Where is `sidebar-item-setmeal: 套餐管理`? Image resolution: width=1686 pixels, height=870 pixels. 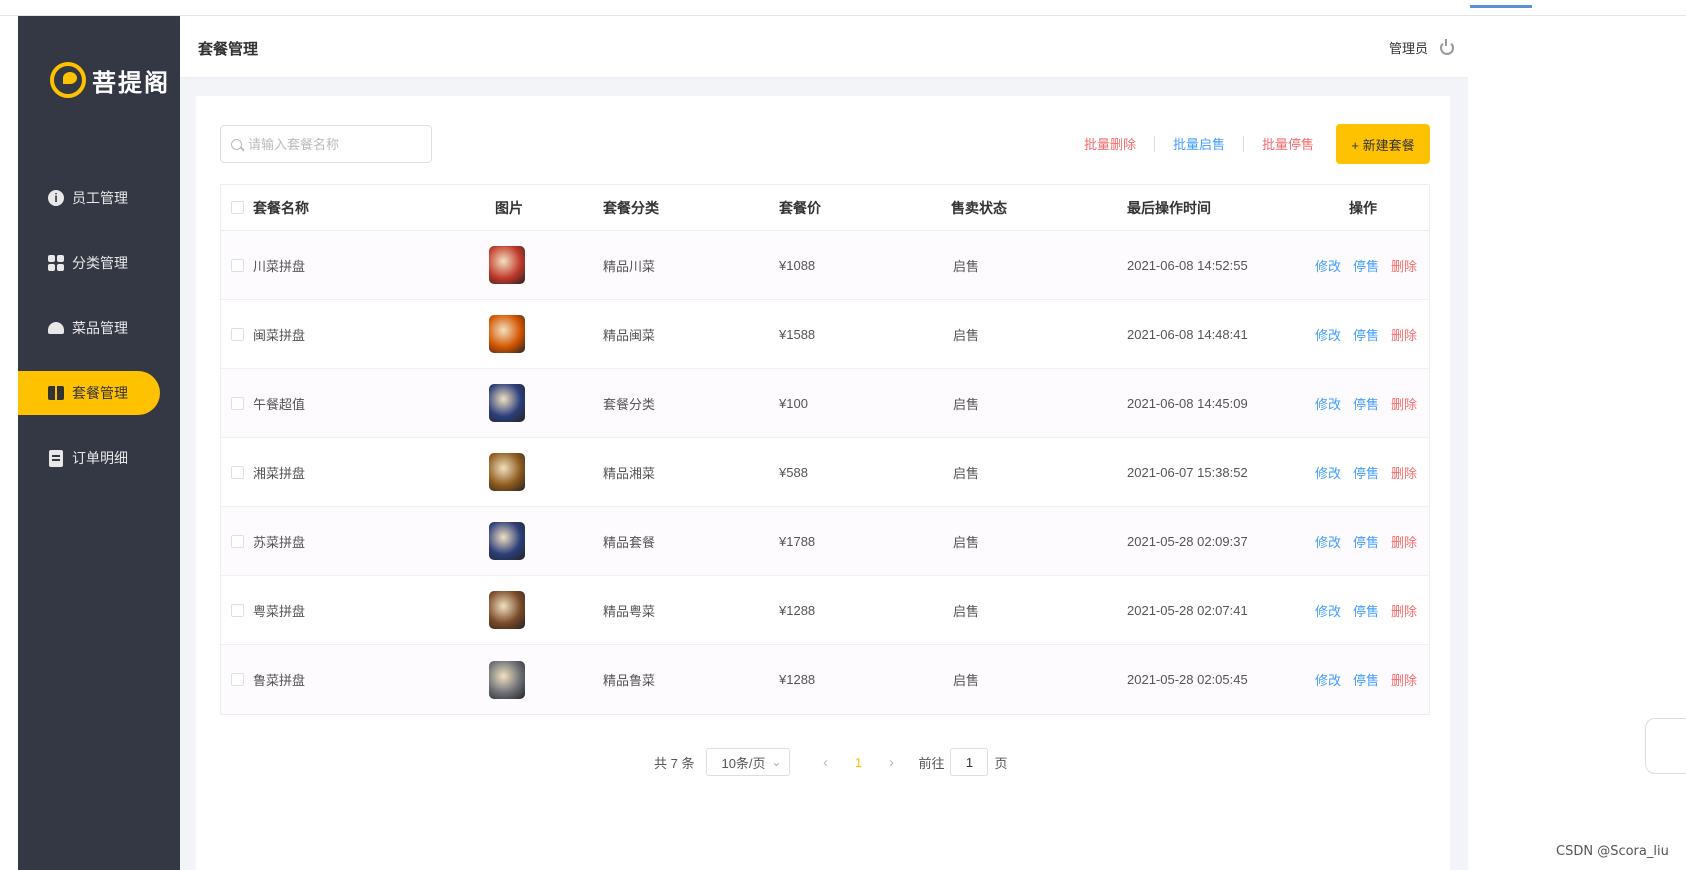
sidebar-item-setmeal: 套餐管理 is located at coordinates (89, 393).